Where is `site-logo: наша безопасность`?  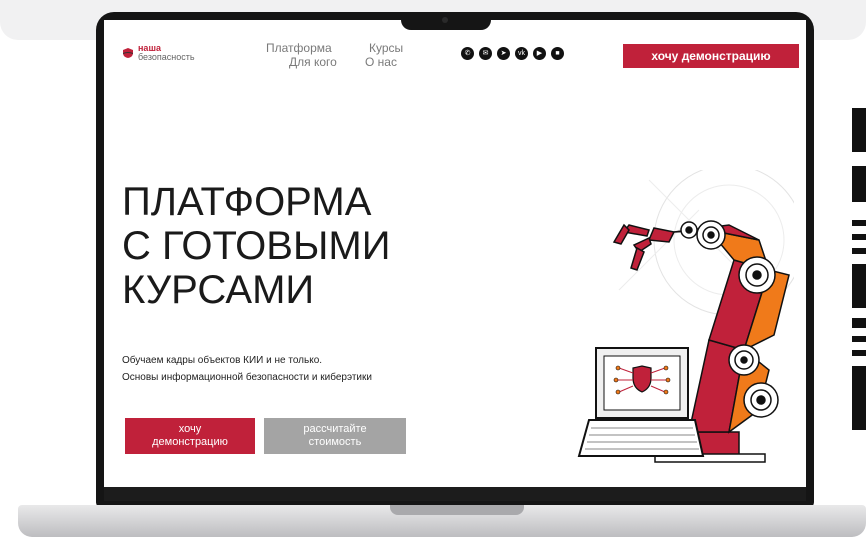
site-logo: наша безопасность is located at coordinates (158, 53).